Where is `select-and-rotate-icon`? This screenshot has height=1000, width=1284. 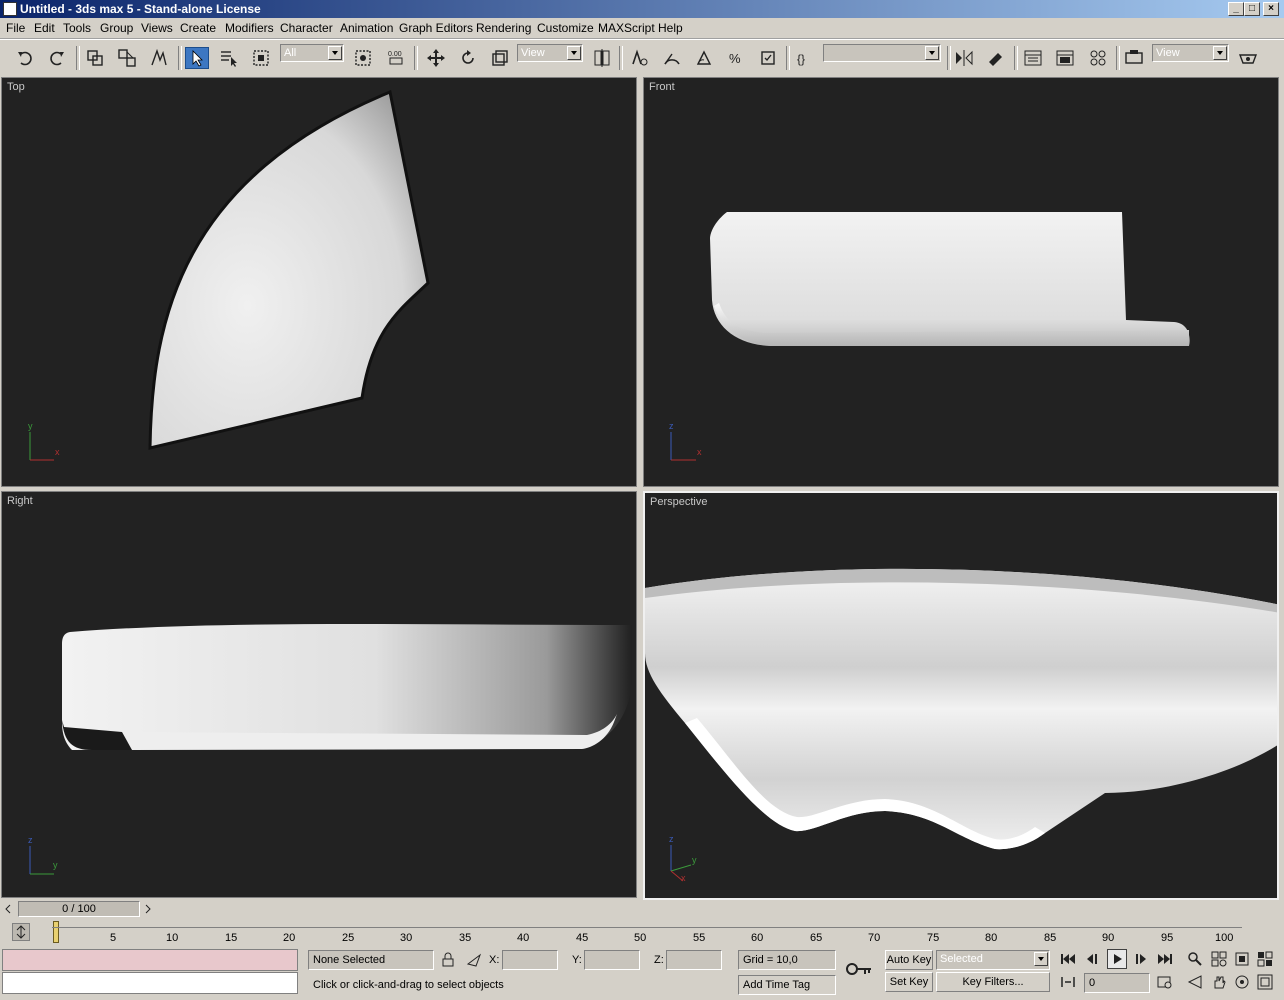 select-and-rotate-icon is located at coordinates (468, 58).